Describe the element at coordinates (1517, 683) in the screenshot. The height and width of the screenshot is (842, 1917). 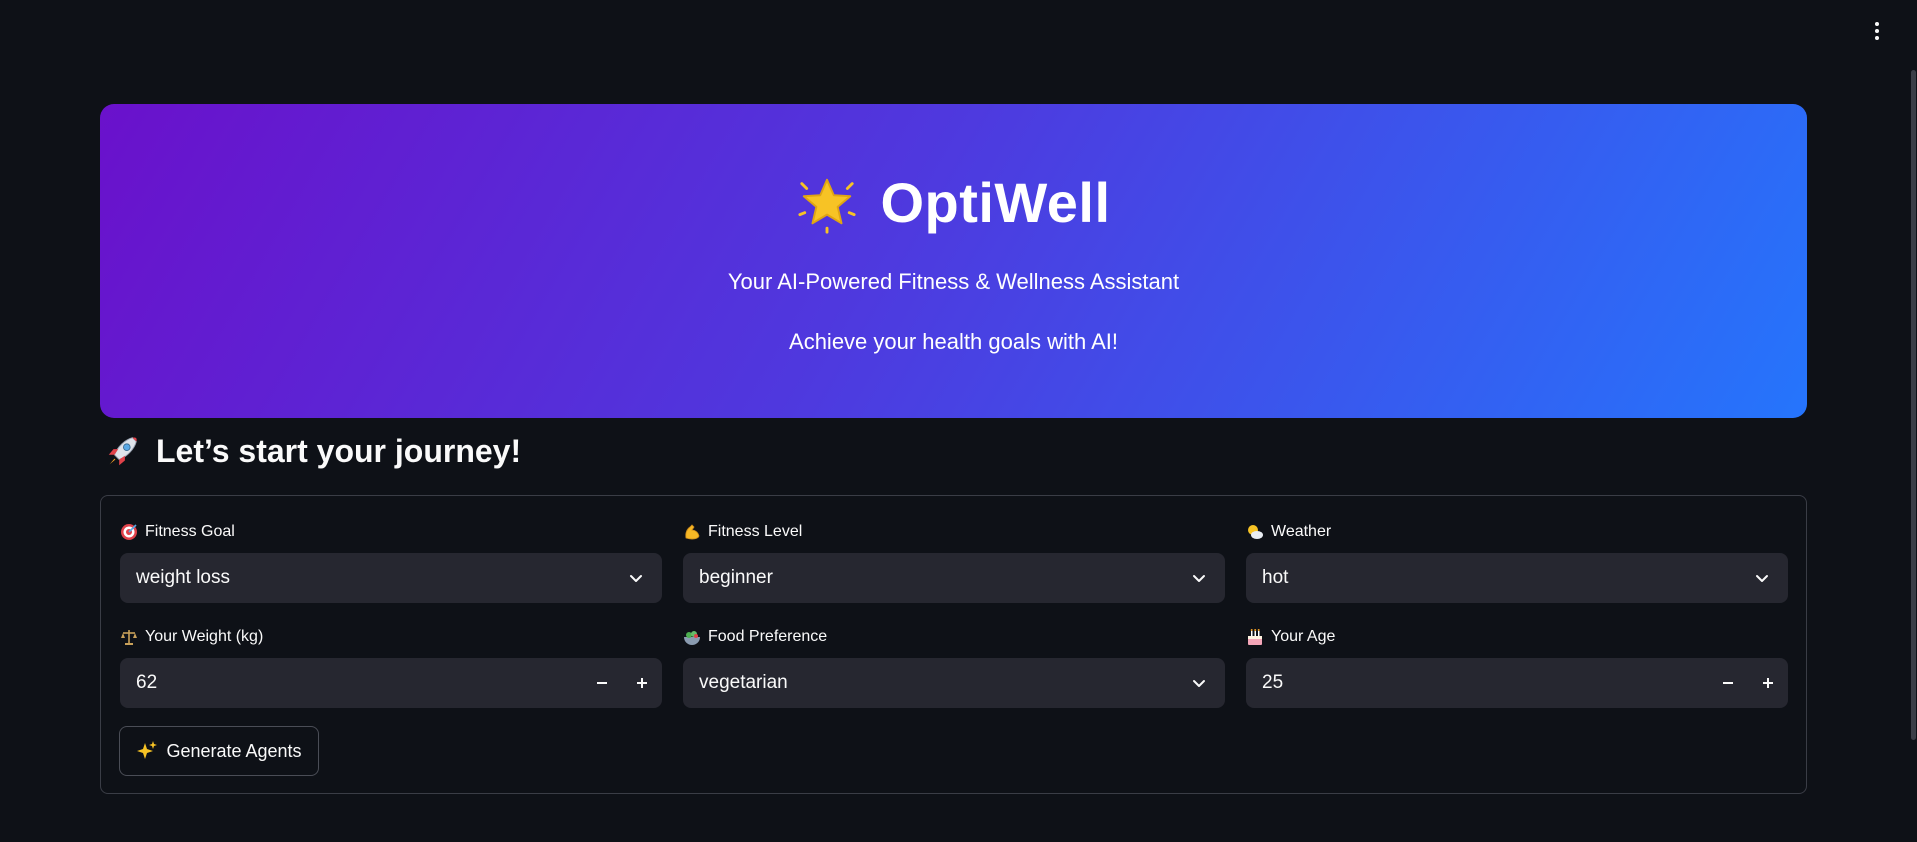
I see `age-number-input: 25` at that location.